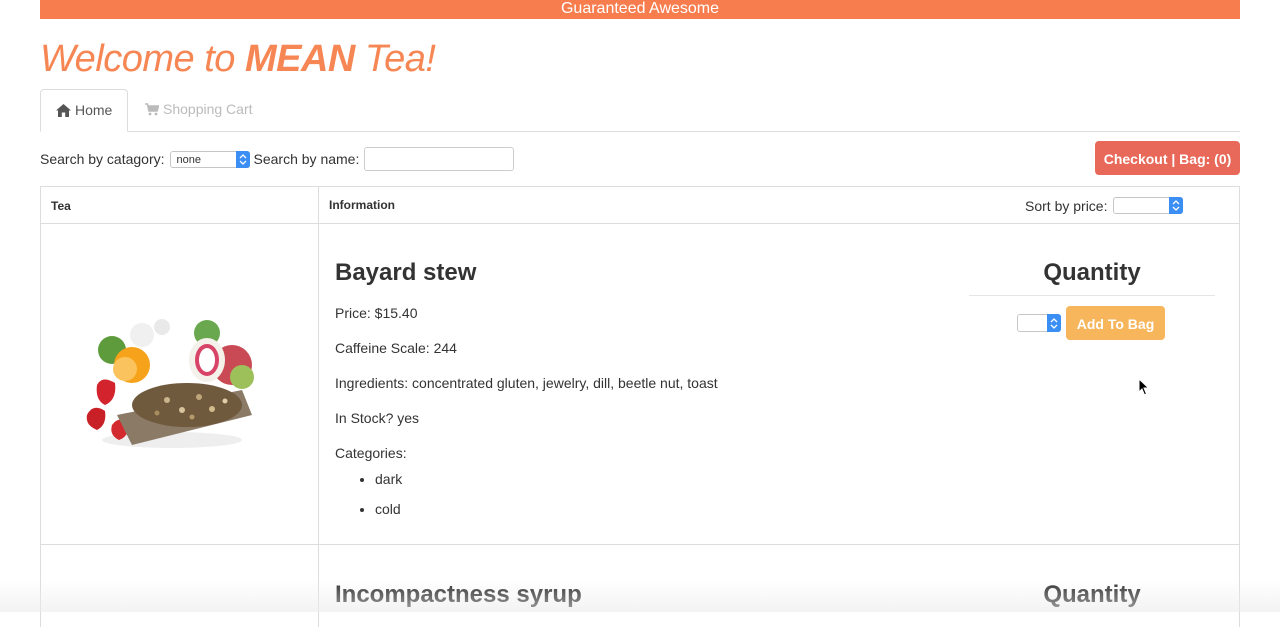 The height and width of the screenshot is (627, 1280). What do you see at coordinates (1039, 323) in the screenshot?
I see `quantity-select` at bounding box center [1039, 323].